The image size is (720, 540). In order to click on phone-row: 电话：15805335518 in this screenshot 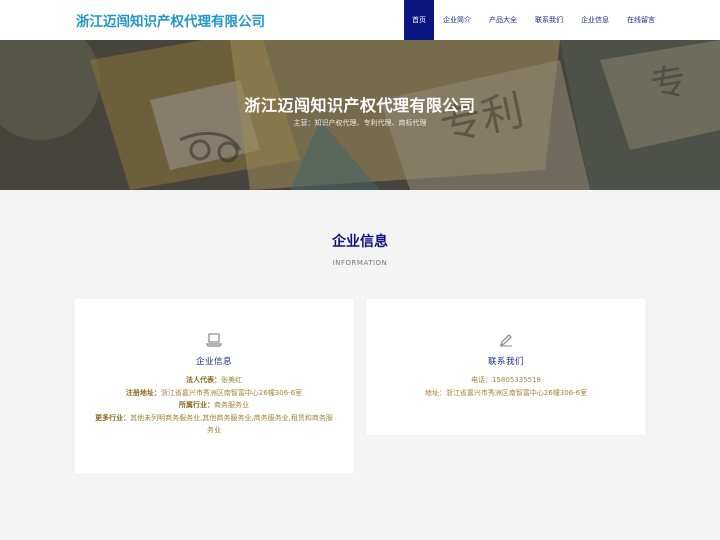, I will do `click(506, 380)`.